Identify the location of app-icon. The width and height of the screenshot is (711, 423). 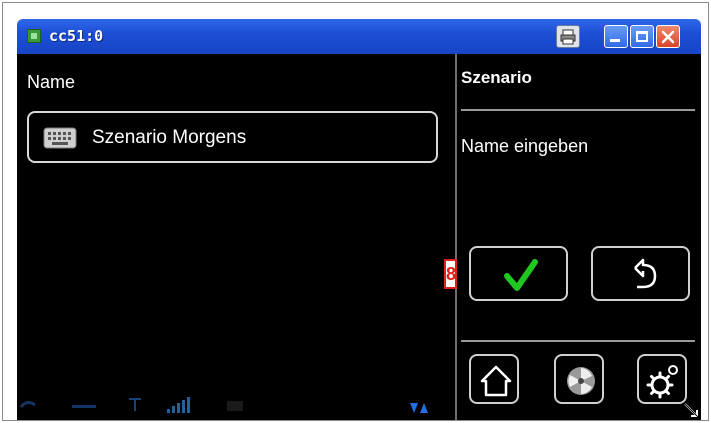
(34, 36).